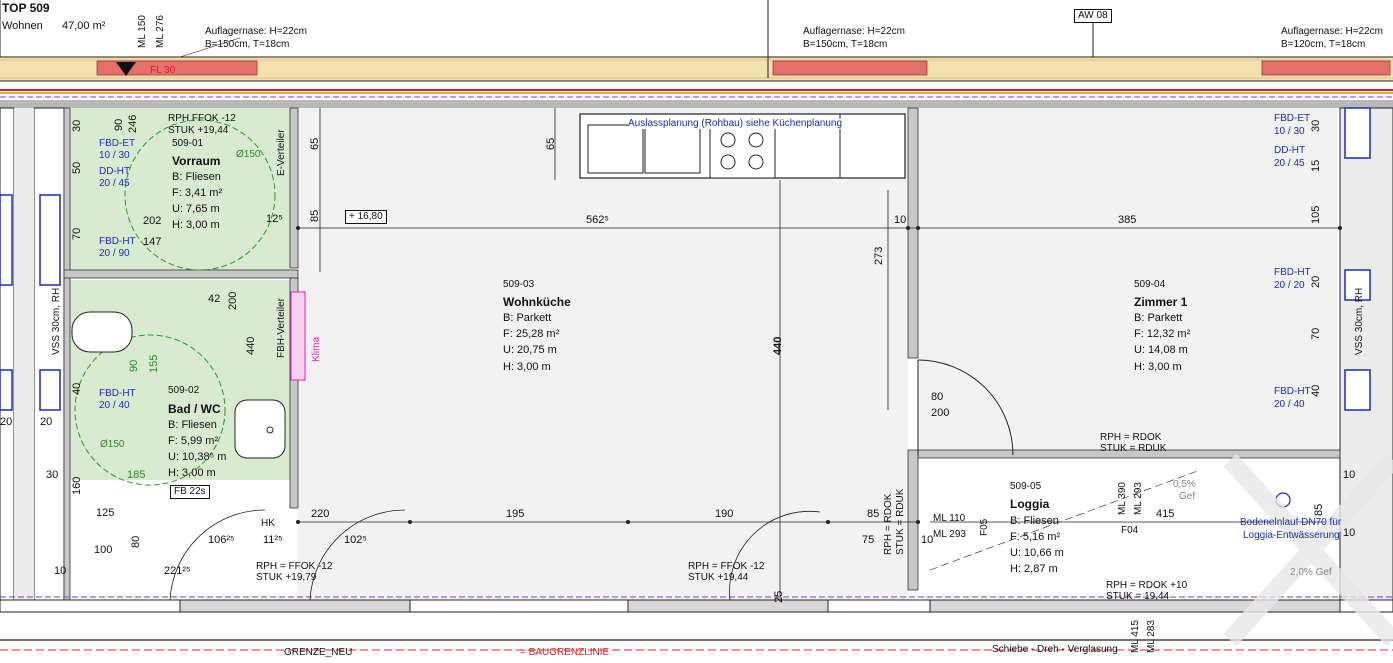 Image resolution: width=1393 pixels, height=663 pixels. I want to click on bad-name: Bad / WC, so click(194, 409).